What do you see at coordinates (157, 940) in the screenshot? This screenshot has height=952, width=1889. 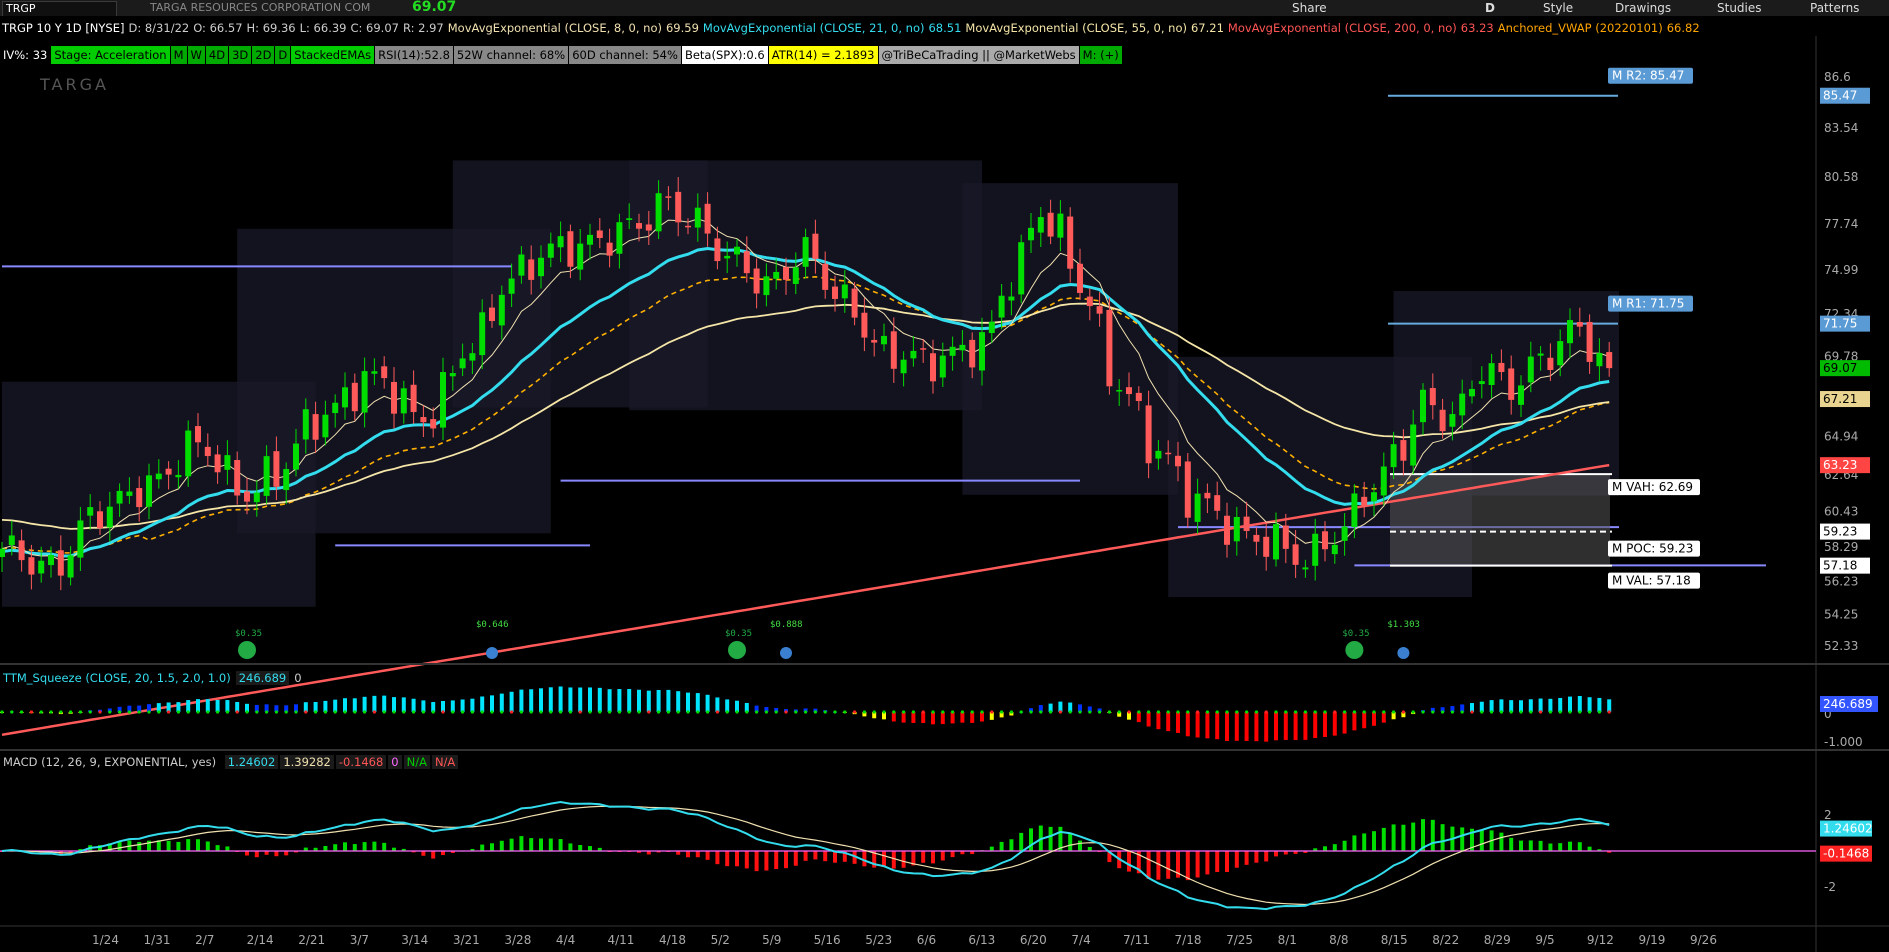 I see `x-tick-label: 1/31` at bounding box center [157, 940].